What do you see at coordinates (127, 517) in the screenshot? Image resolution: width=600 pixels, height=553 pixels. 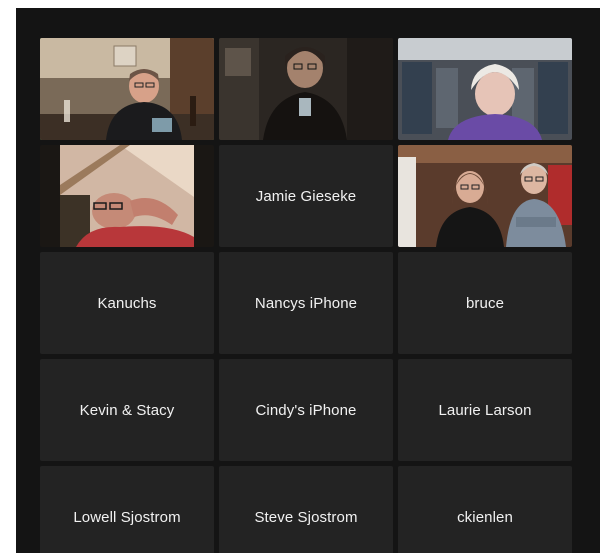 I see `participant-name: Lowell Sjostrom` at bounding box center [127, 517].